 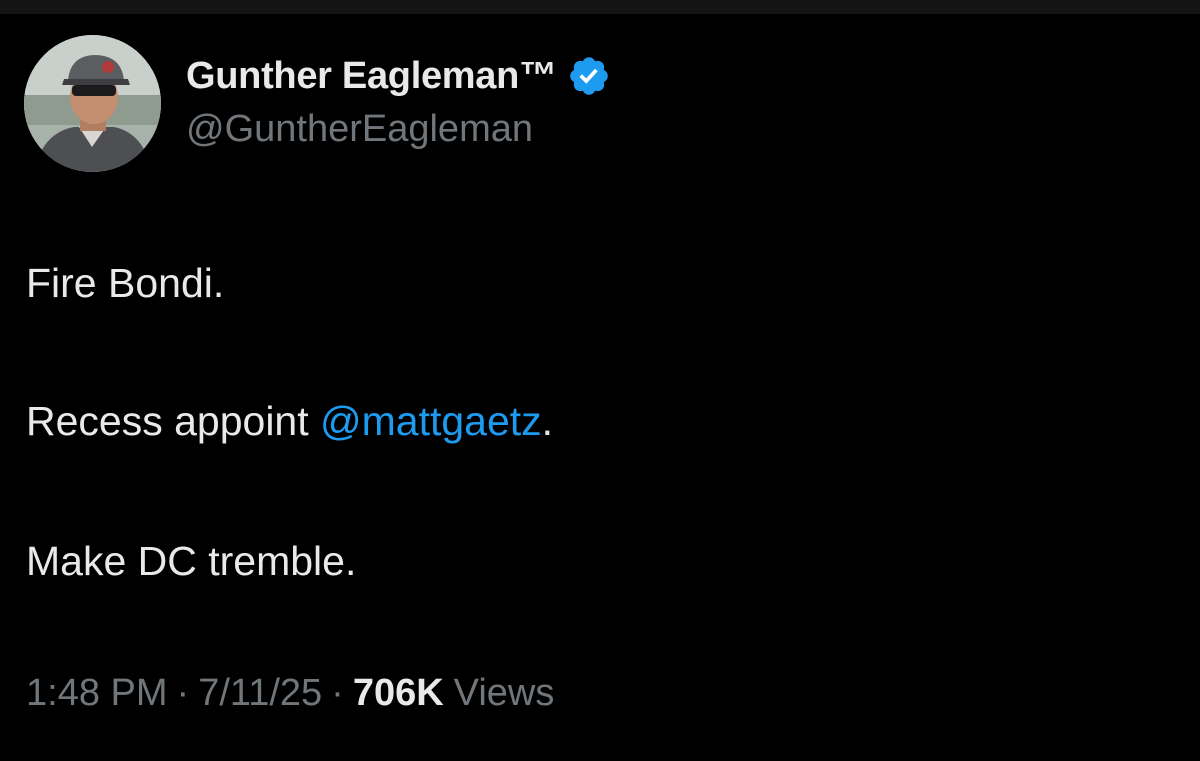 What do you see at coordinates (431, 421) in the screenshot?
I see `mention-link: @mattgaetz` at bounding box center [431, 421].